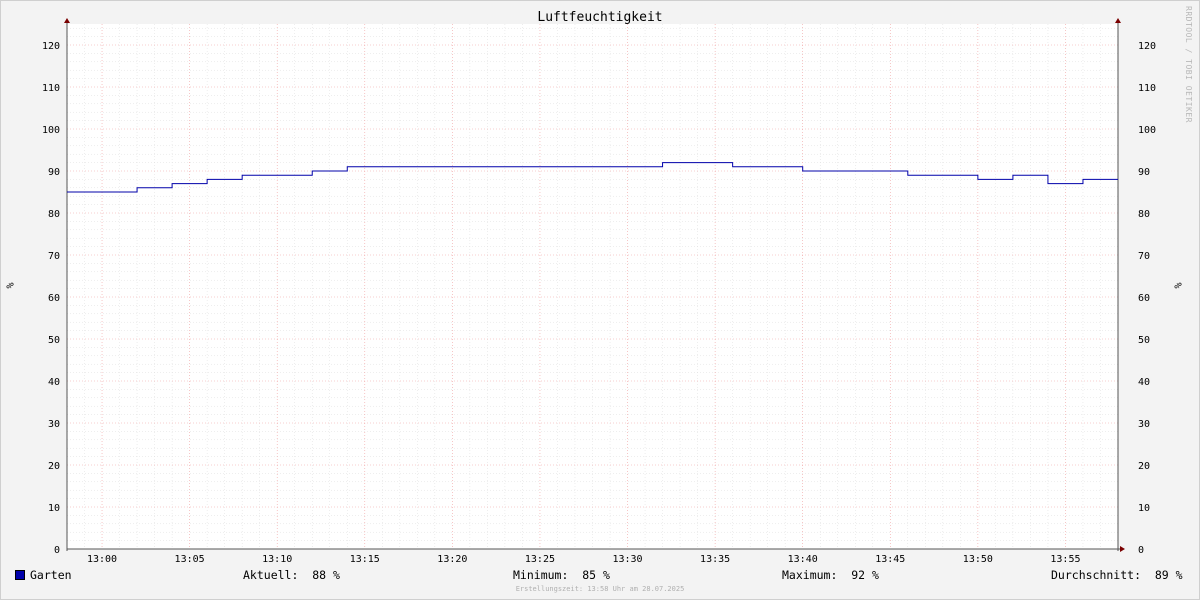 The height and width of the screenshot is (600, 1200). What do you see at coordinates (54, 340) in the screenshot?
I see `y-tick-label-left: 50` at bounding box center [54, 340].